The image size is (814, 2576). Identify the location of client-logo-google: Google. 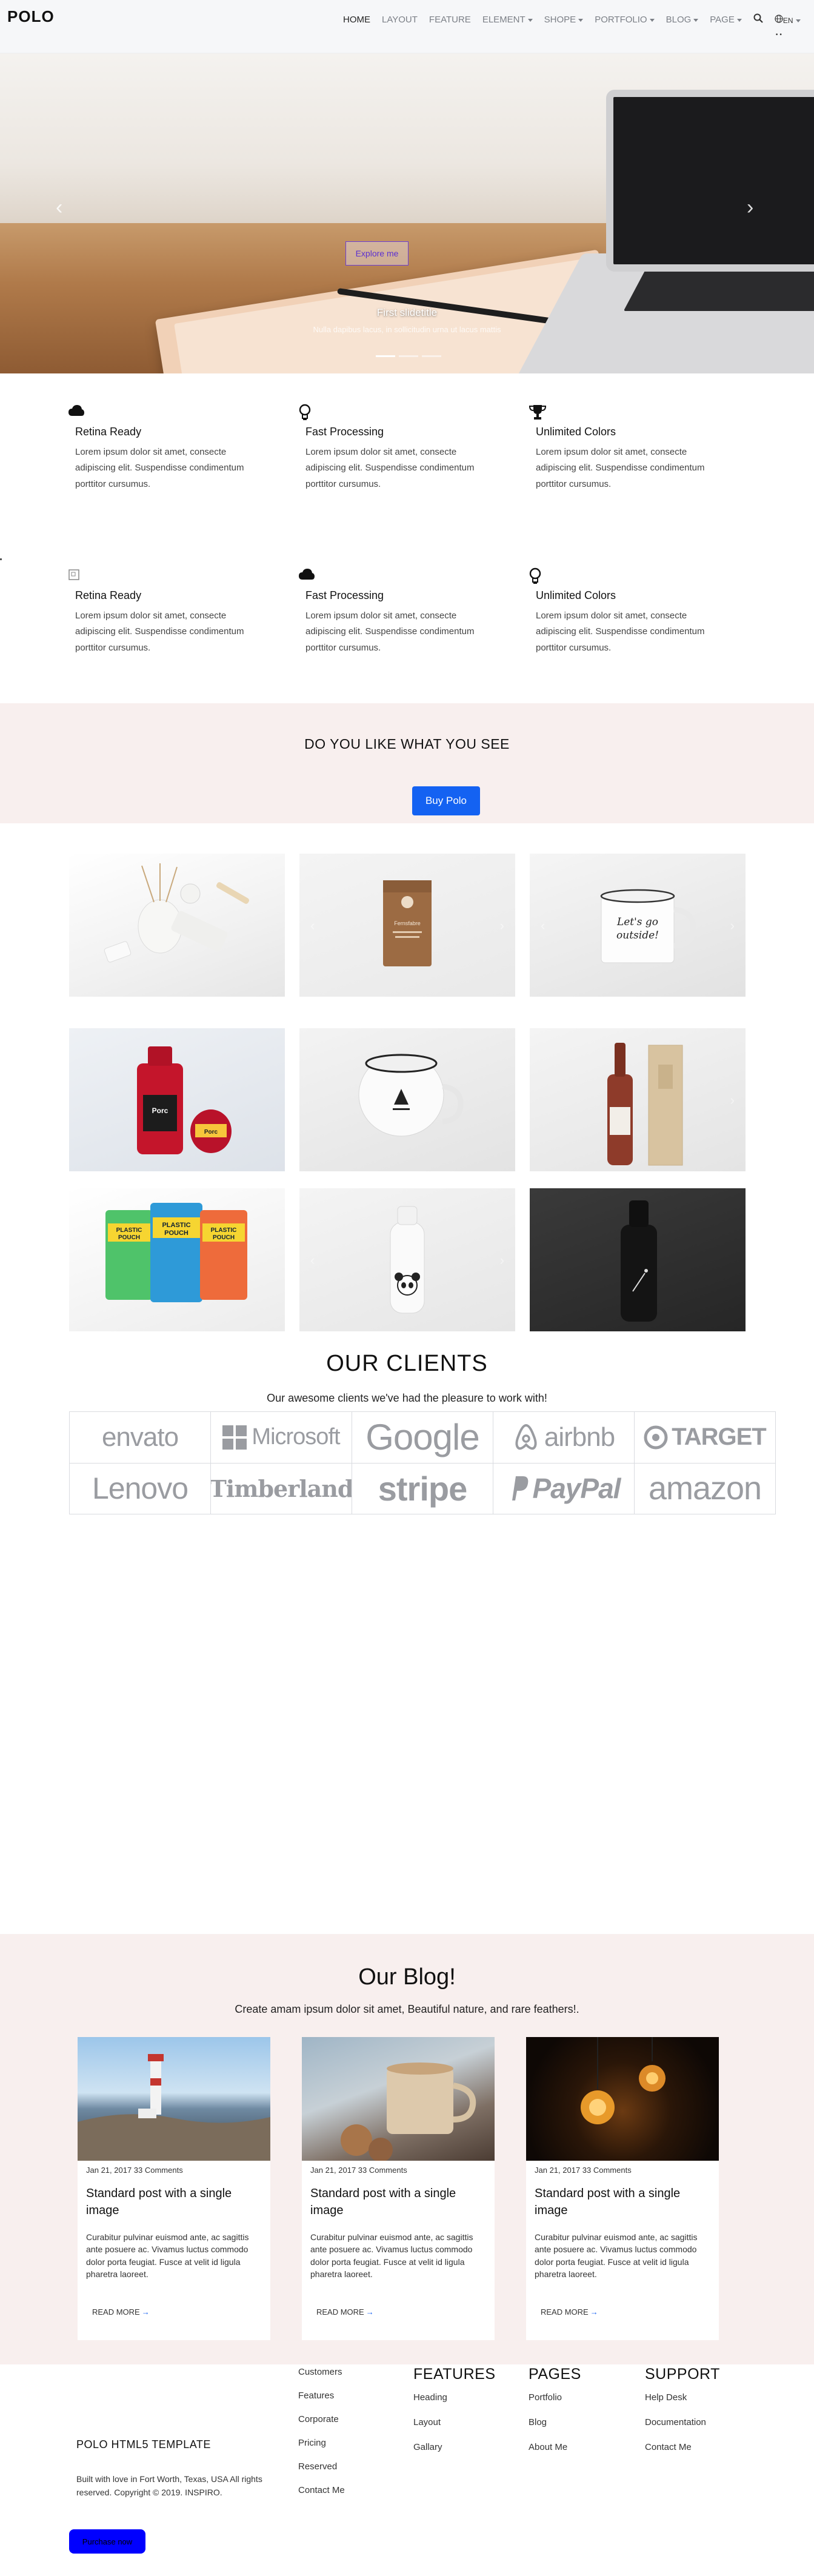
(422, 1438).